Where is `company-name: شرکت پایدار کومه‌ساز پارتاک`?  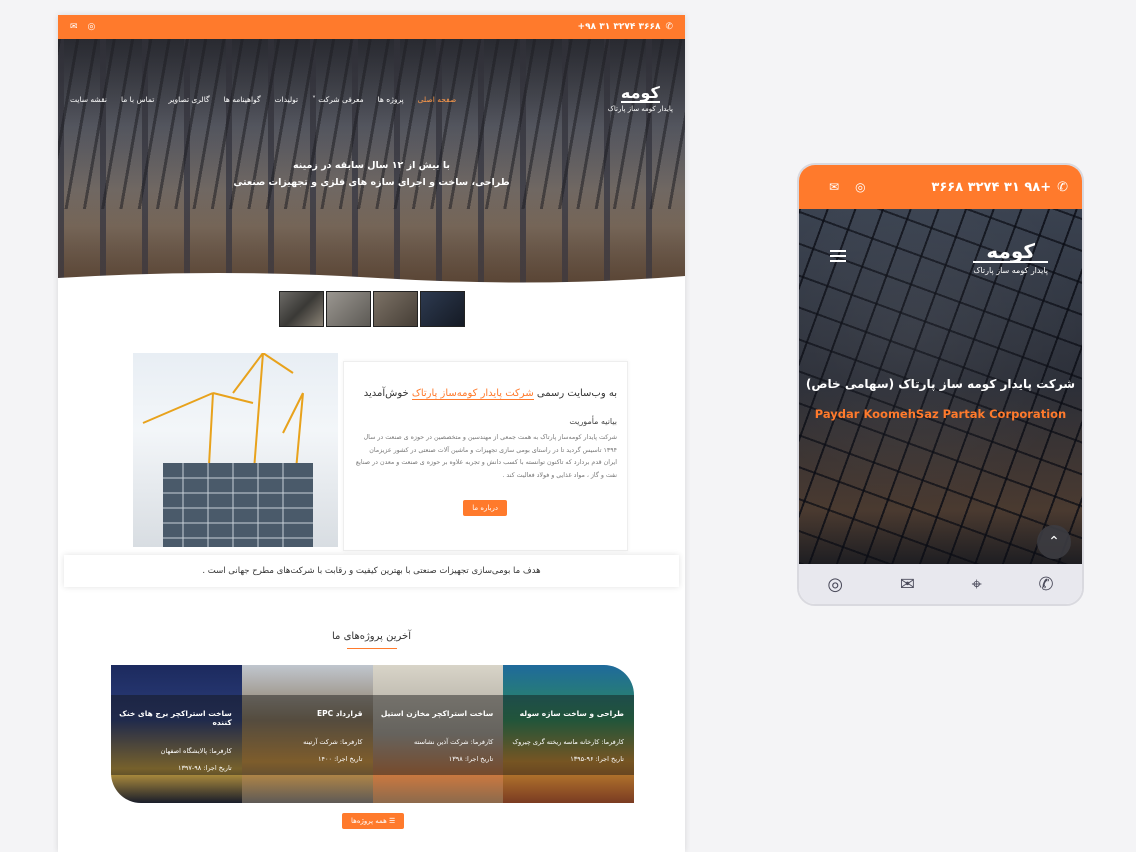 company-name: شرکت پایدار کومه‌ساز پارتاک is located at coordinates (472, 394).